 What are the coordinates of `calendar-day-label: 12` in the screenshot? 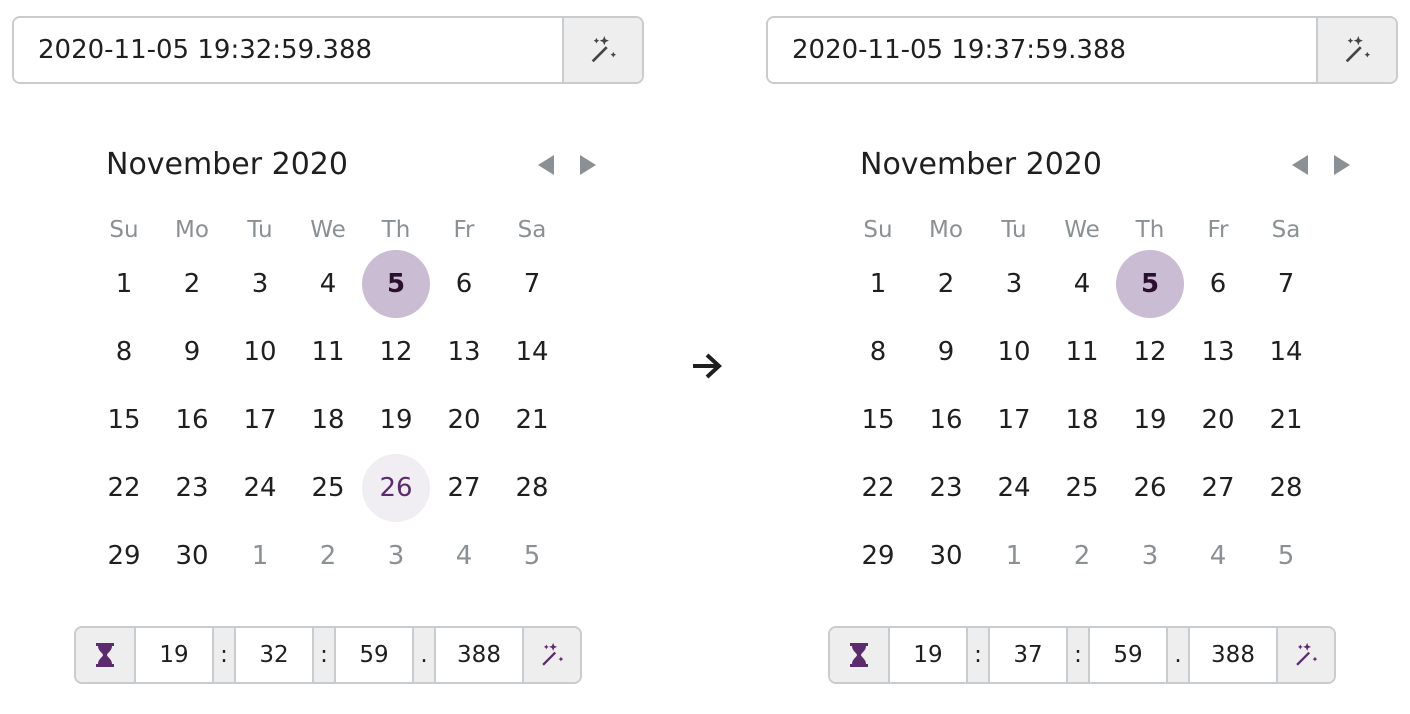 It's located at (396, 352).